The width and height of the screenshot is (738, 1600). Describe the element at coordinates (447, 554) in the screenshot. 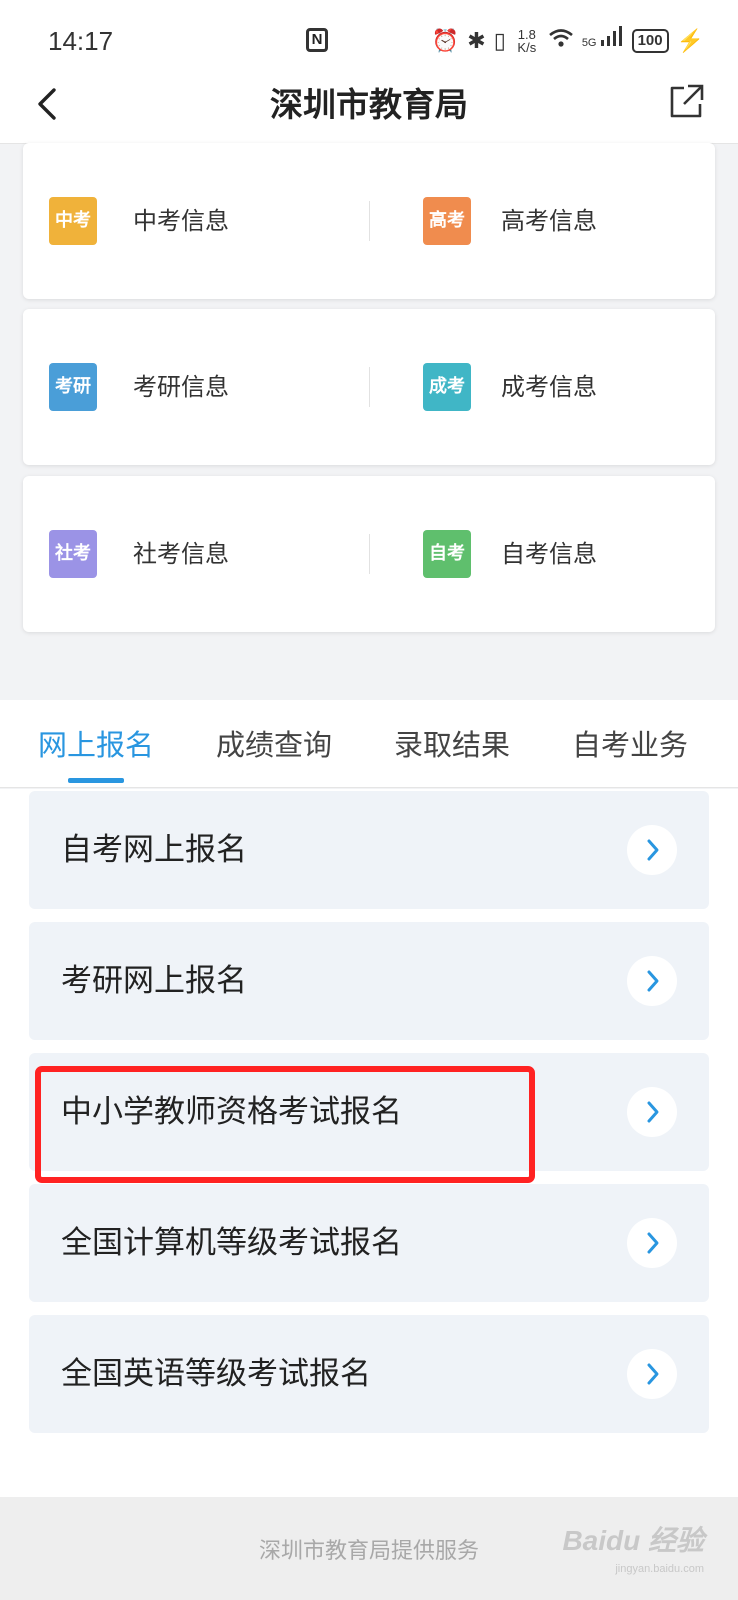

I see `zikao-badge-icon: 自考` at that location.